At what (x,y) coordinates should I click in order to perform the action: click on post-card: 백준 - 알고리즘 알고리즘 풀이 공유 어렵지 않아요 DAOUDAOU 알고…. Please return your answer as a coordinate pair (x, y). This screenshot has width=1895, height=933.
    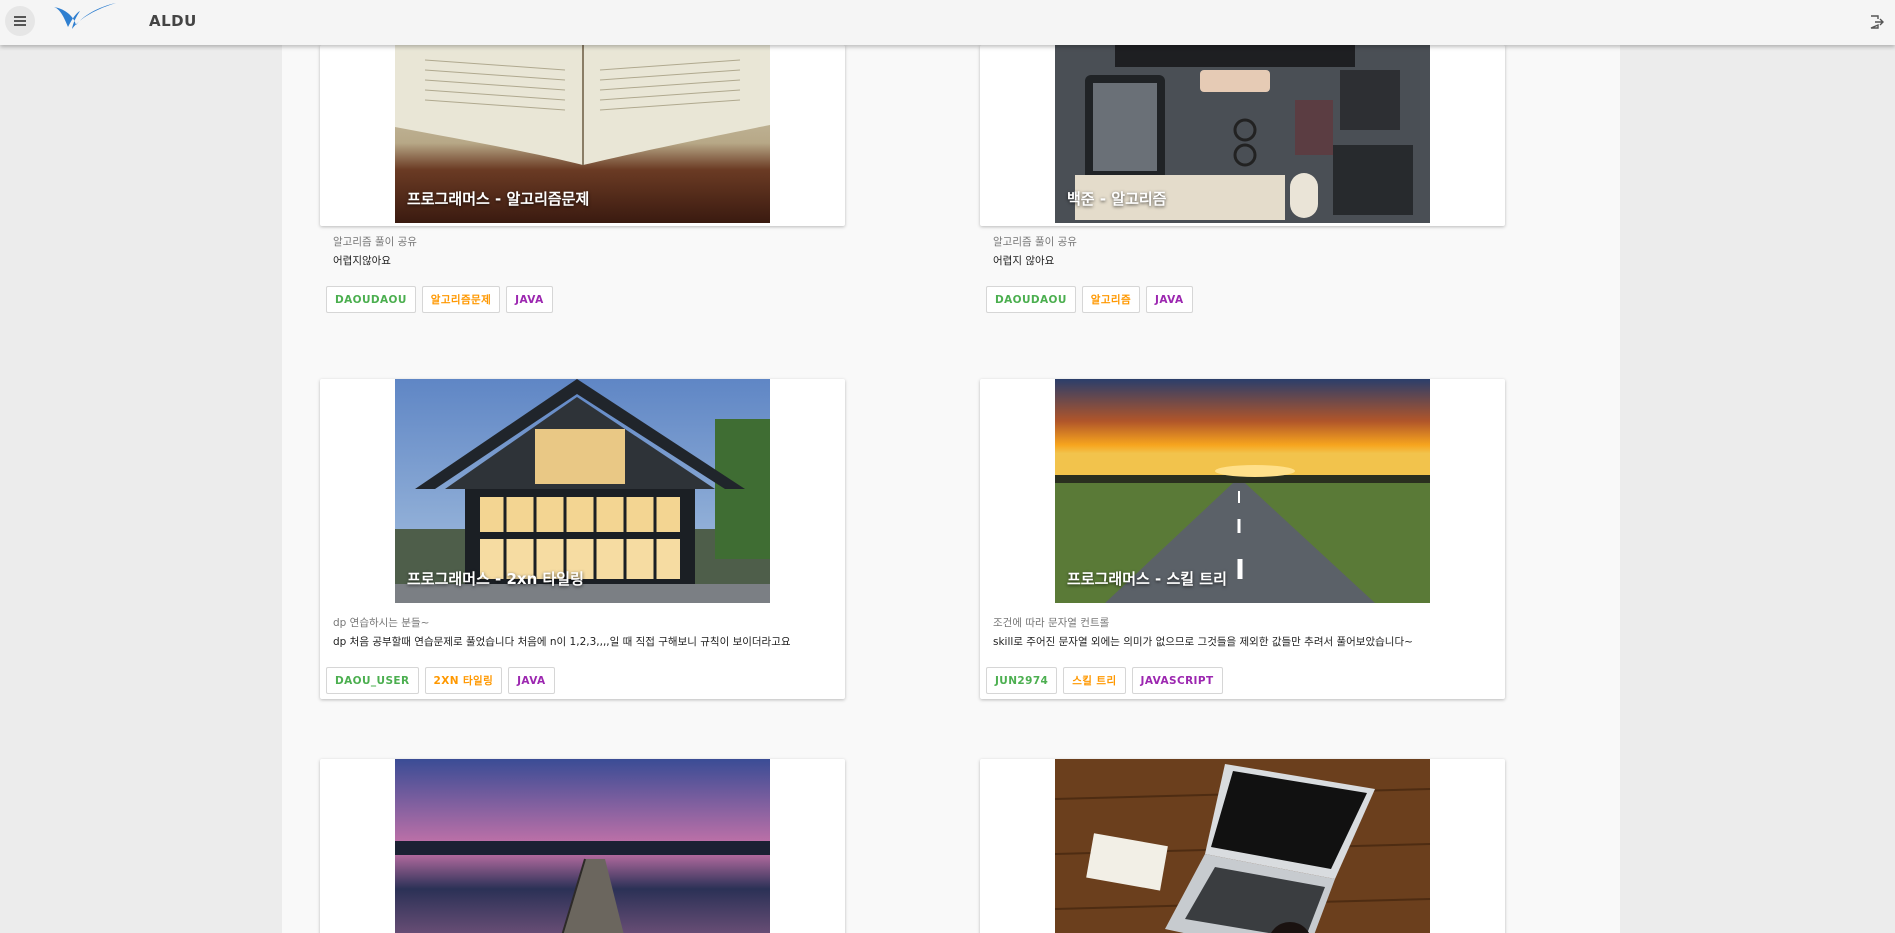
    Looking at the image, I should click on (1242, 179).